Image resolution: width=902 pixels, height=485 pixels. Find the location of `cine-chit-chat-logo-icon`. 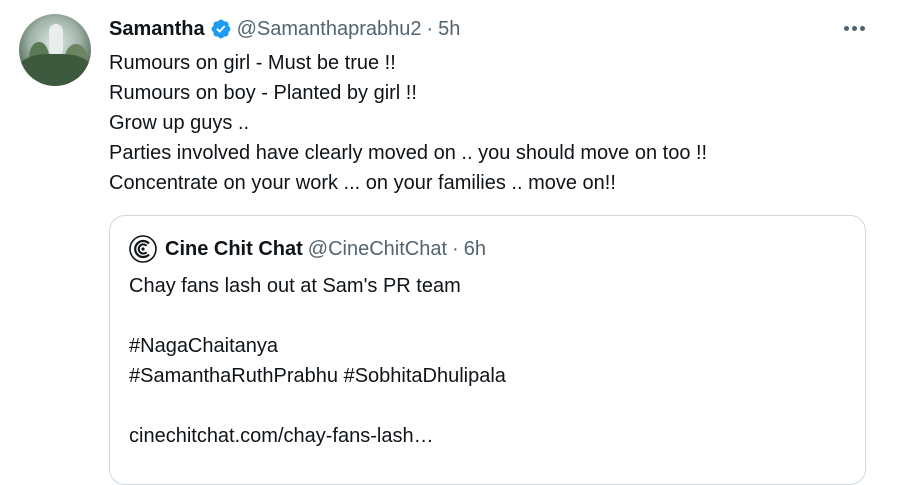

cine-chit-chat-logo-icon is located at coordinates (143, 249).